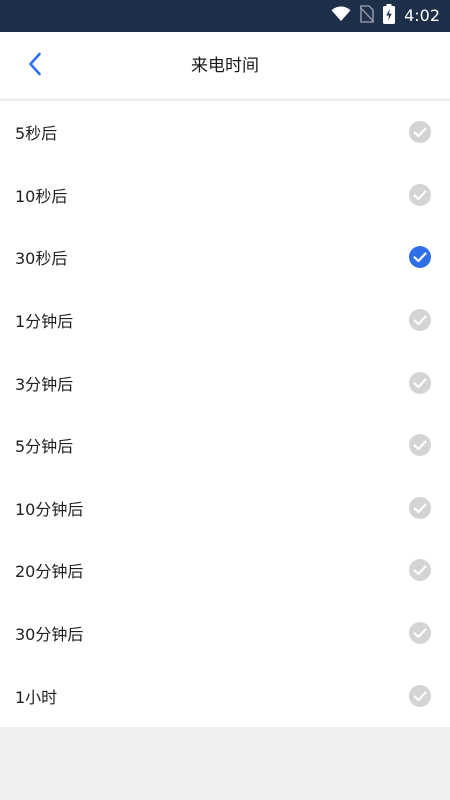 The height and width of the screenshot is (800, 450). Describe the element at coordinates (422, 15) in the screenshot. I see `status-time: 4:02` at that location.